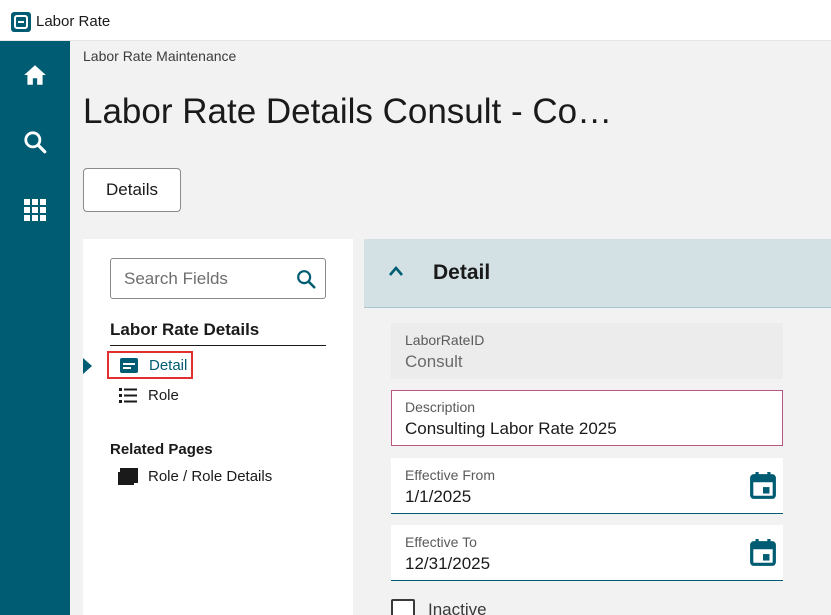  I want to click on field-label: Description, so click(440, 407).